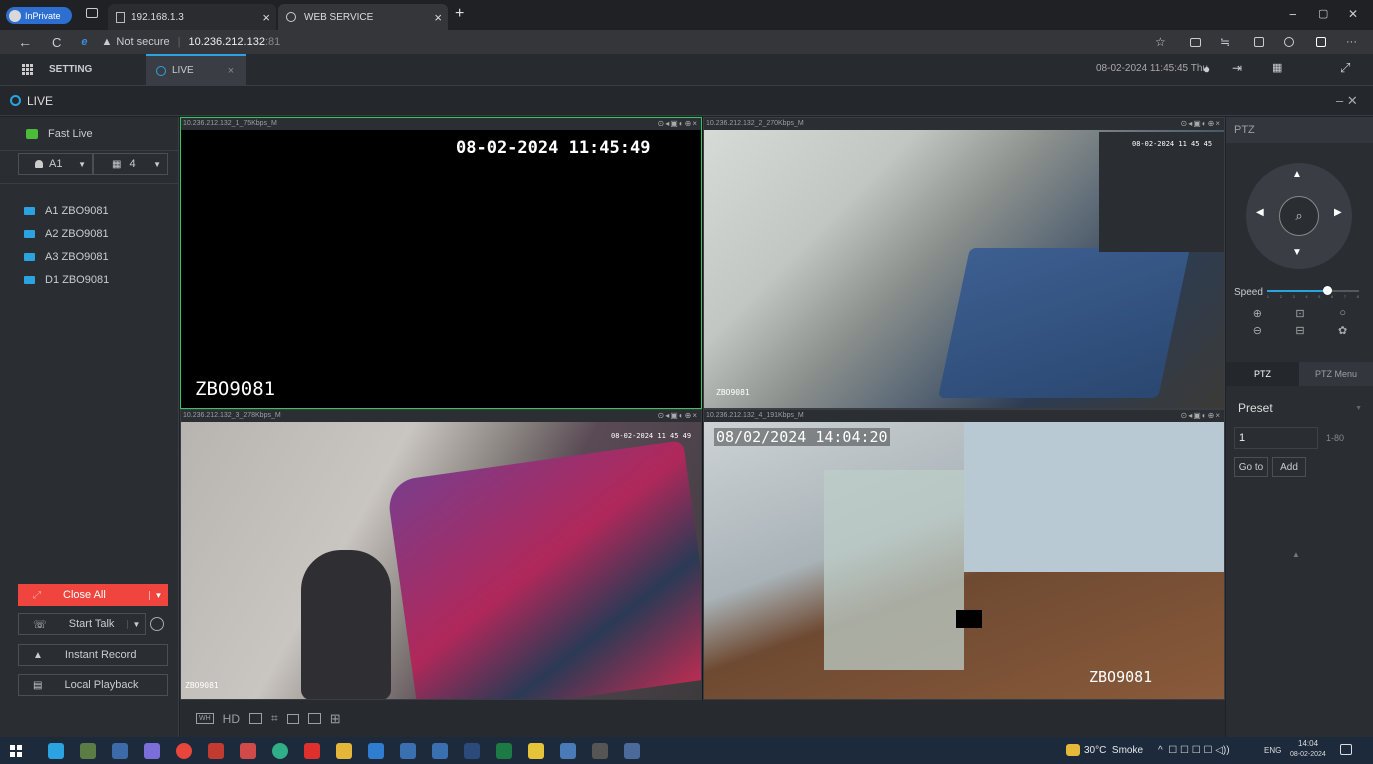  Describe the element at coordinates (16, 750) in the screenshot. I see `windows-start-icon` at that location.